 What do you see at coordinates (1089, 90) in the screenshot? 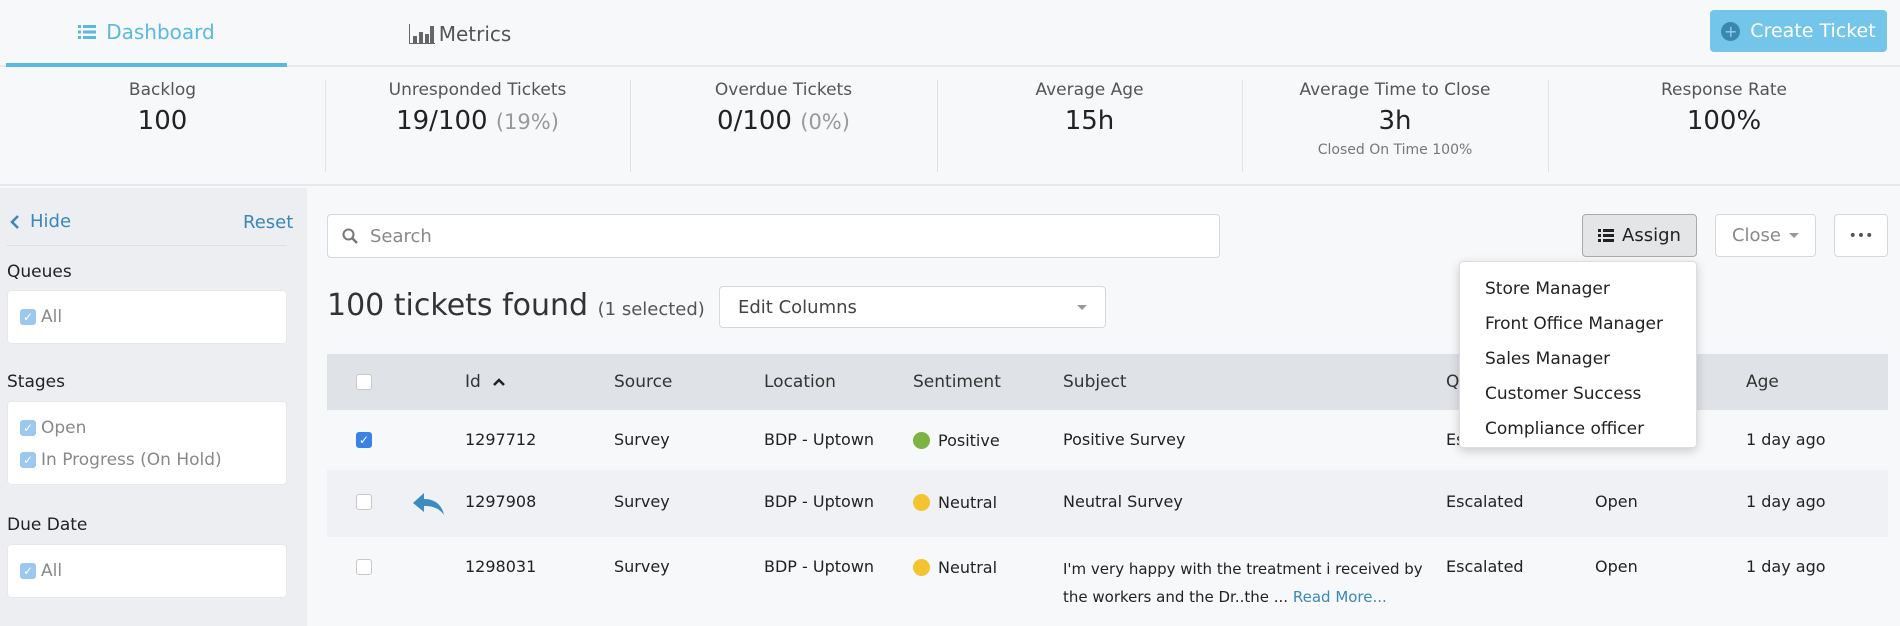
I see `stat-label: Average Age` at bounding box center [1089, 90].